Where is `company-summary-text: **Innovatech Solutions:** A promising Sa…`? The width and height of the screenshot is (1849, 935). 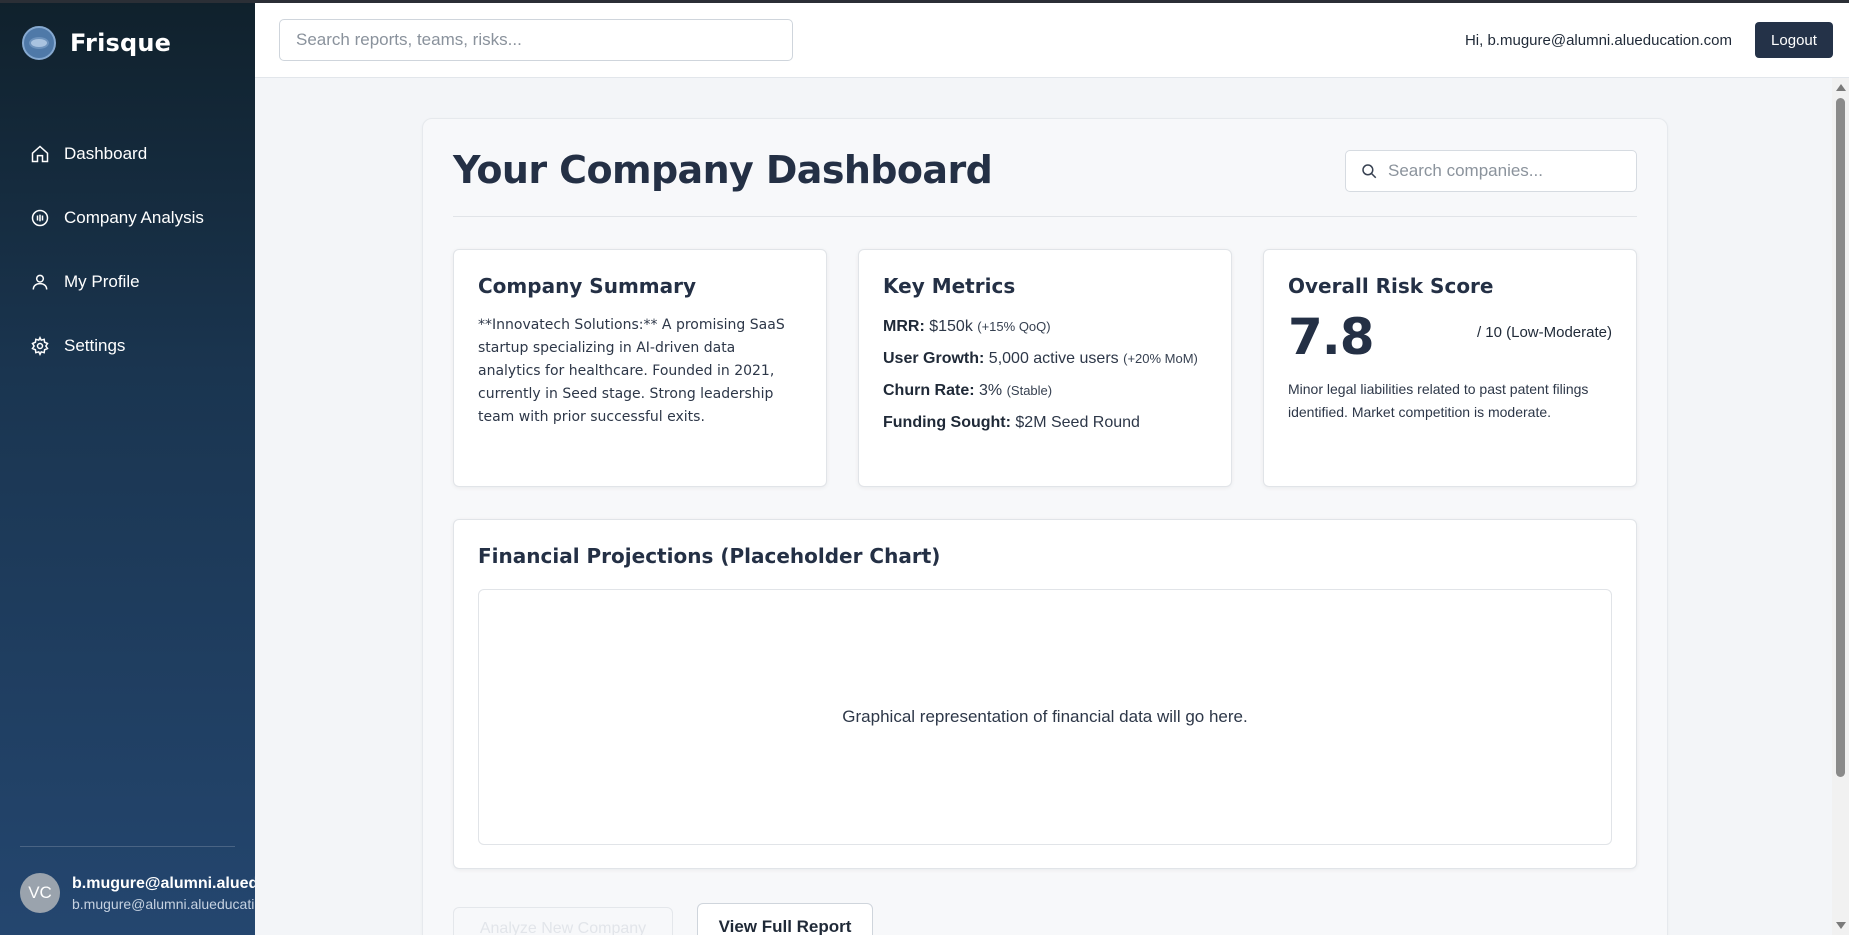 company-summary-text: **Innovatech Solutions:** A promising Sa… is located at coordinates (631, 371).